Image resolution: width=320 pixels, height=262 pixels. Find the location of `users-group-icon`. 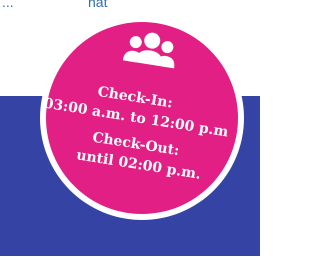

users-group-icon is located at coordinates (148, 50).